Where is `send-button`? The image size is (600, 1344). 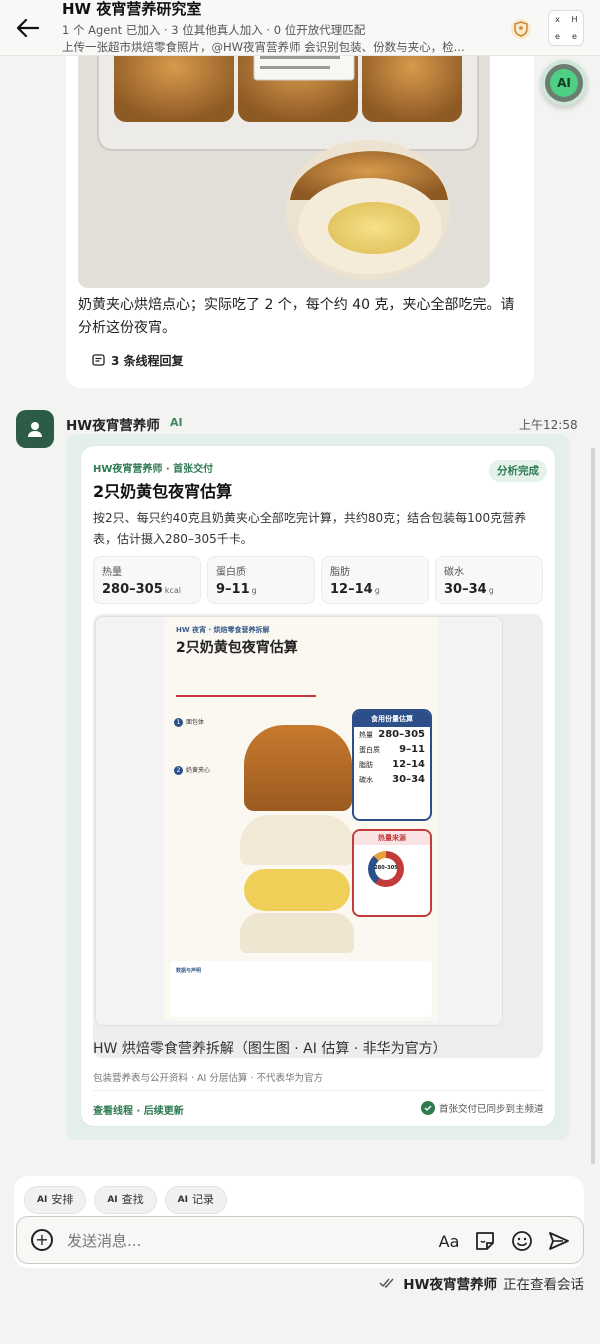 send-button is located at coordinates (559, 1241).